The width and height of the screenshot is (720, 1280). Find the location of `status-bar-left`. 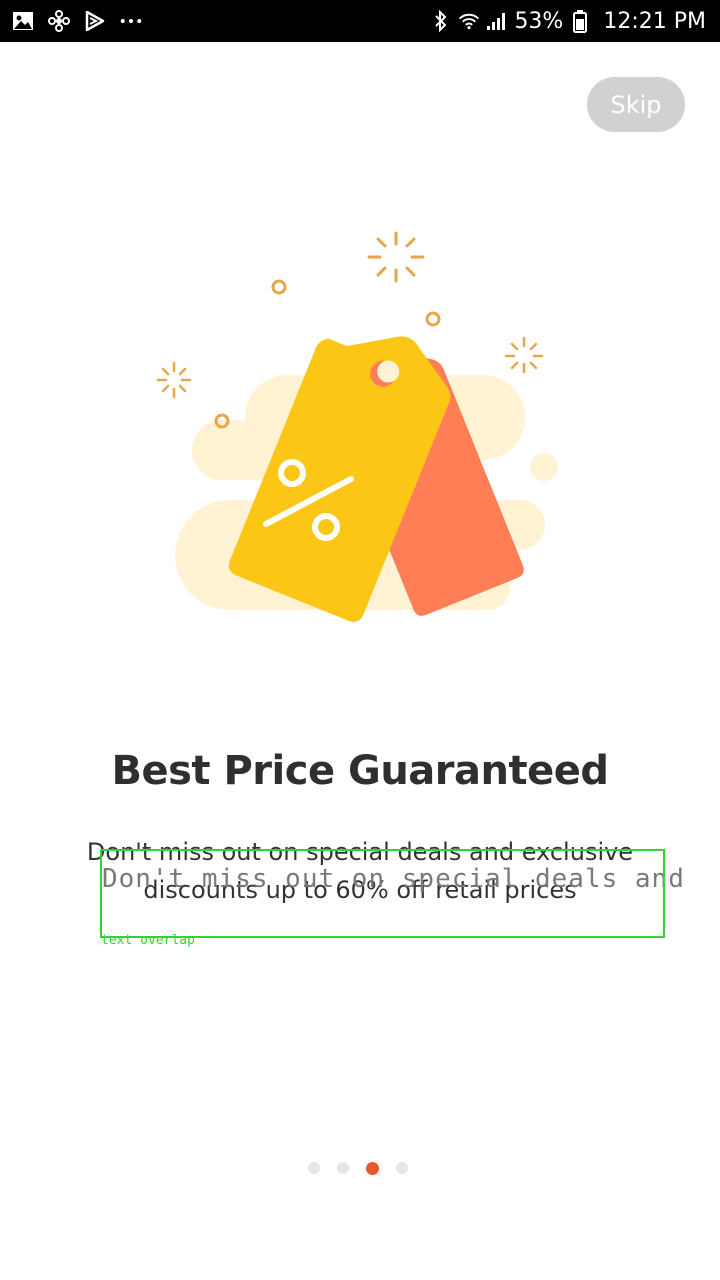

status-bar-left is located at coordinates (77, 21).